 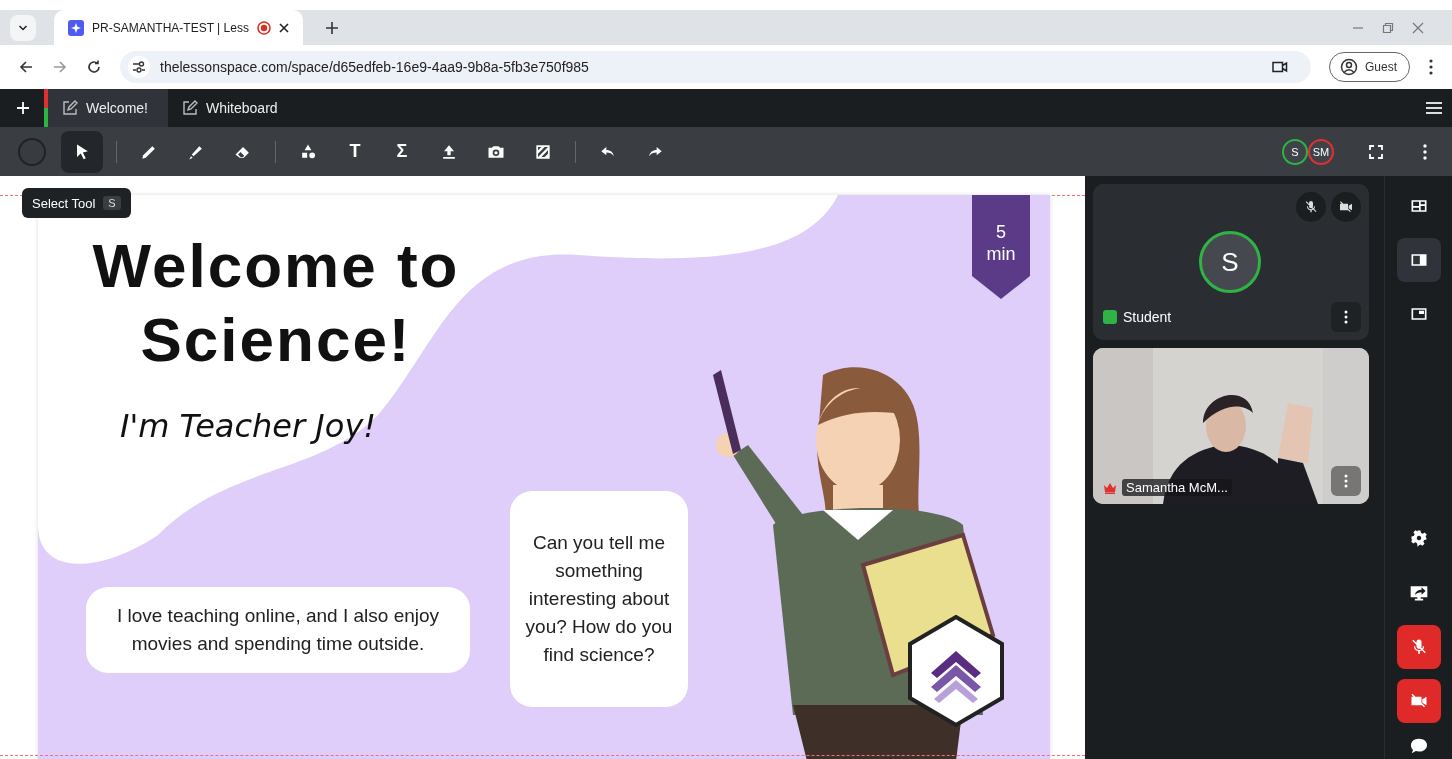 I want to click on reload-icon, so click(x=94, y=67).